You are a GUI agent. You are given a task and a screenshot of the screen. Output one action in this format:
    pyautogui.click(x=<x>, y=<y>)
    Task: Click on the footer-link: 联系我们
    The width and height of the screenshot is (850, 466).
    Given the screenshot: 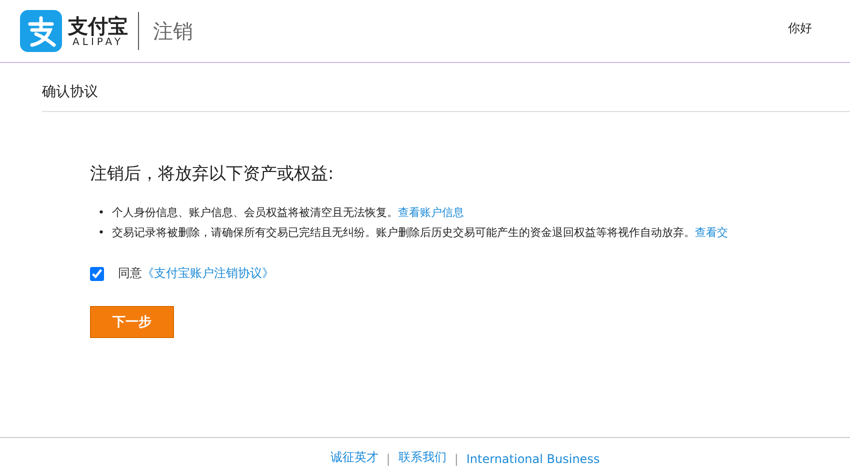 What is the action you would take?
    pyautogui.click(x=422, y=457)
    